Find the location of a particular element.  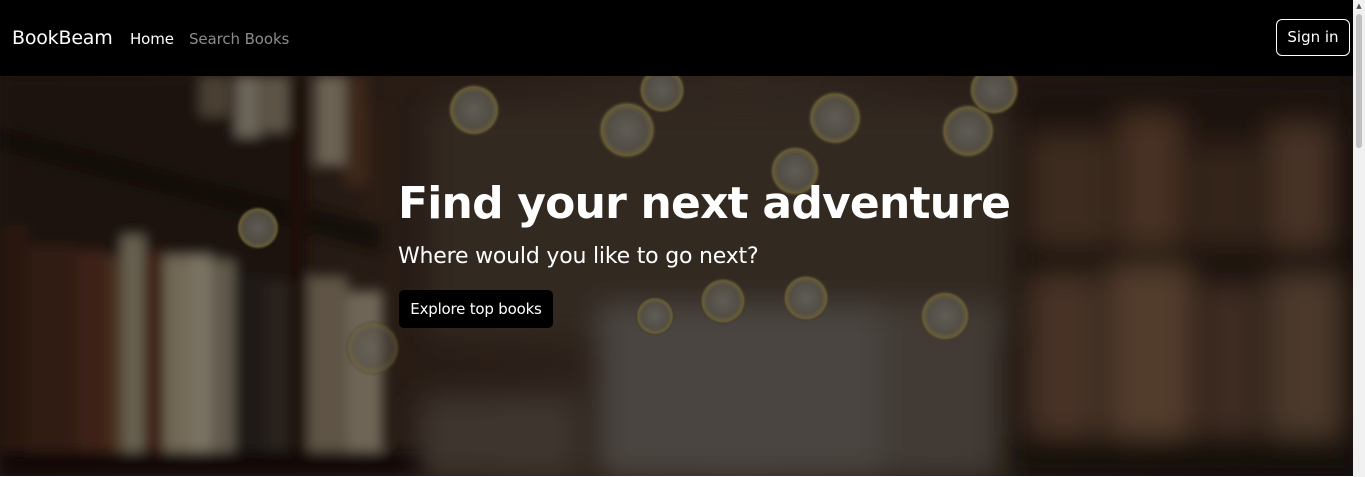

sign-in-button: Sign in is located at coordinates (1313, 37).